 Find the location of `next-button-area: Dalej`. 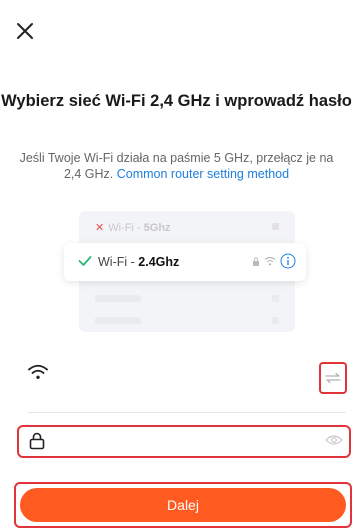

next-button-area: Dalej is located at coordinates (183, 505).